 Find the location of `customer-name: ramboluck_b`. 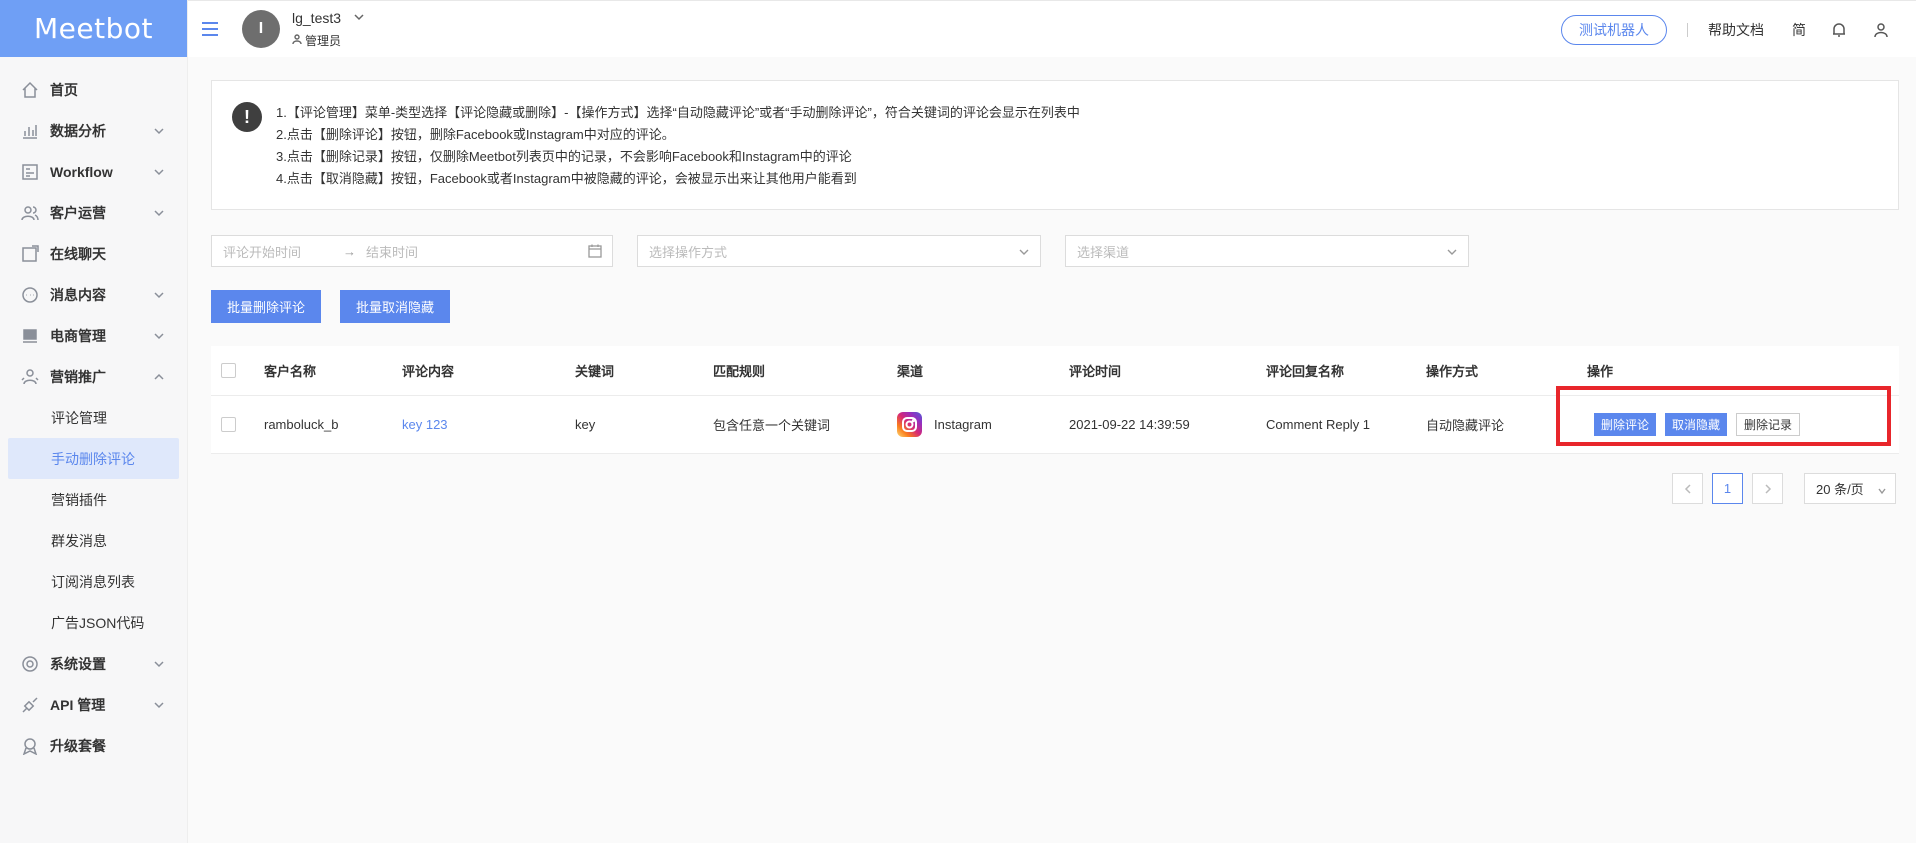

customer-name: ramboluck_b is located at coordinates (301, 424).